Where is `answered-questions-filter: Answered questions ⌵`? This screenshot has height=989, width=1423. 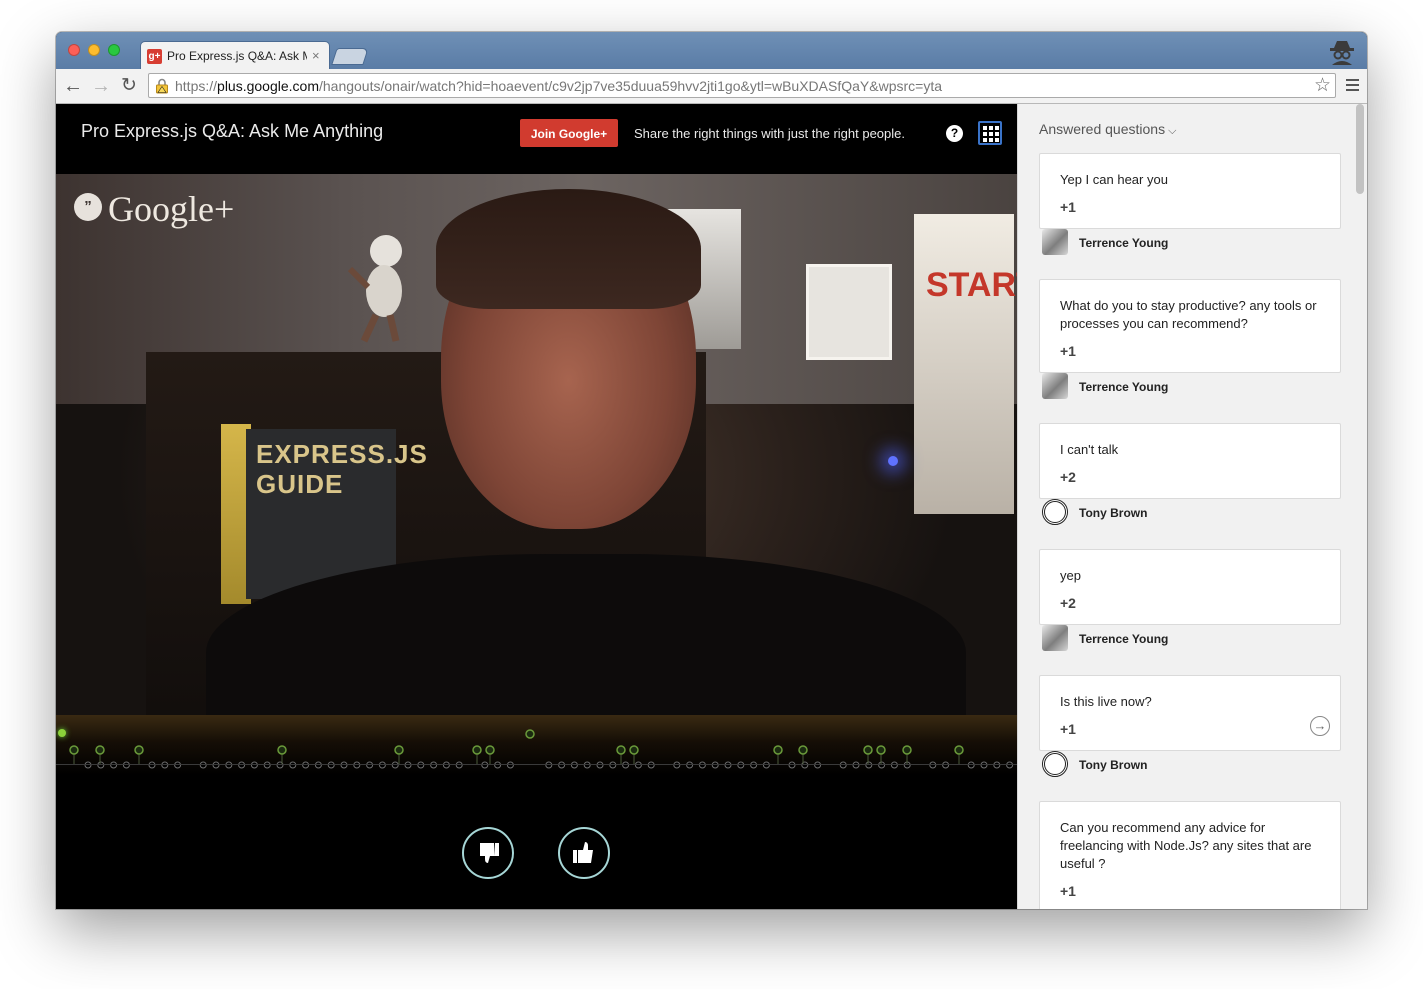 answered-questions-filter: Answered questions ⌵ is located at coordinates (1107, 129).